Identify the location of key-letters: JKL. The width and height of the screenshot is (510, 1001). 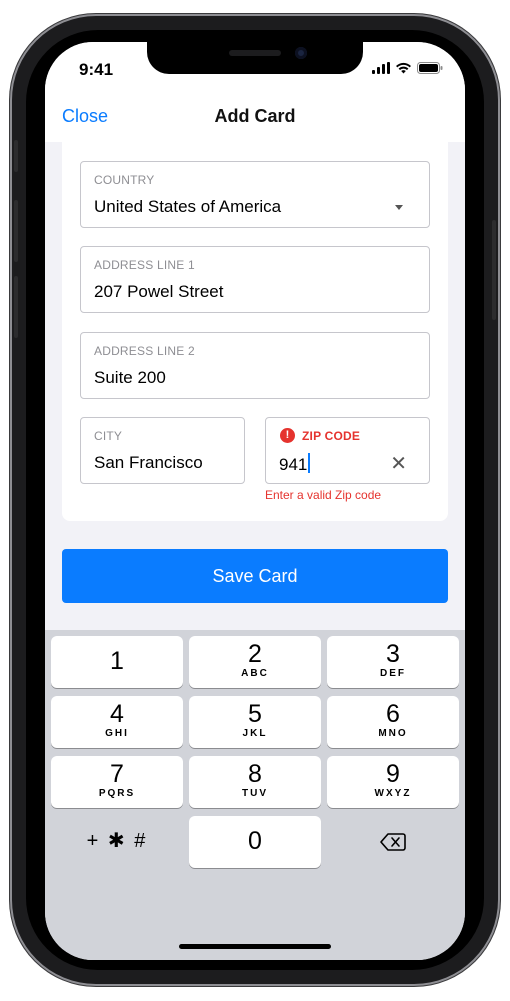
(255, 733).